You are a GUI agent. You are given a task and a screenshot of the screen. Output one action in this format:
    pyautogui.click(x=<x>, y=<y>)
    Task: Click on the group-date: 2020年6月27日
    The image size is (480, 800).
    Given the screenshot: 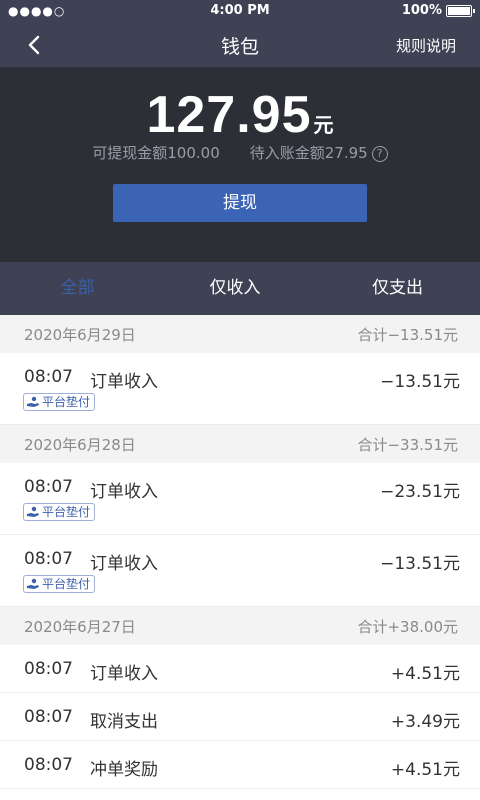 What is the action you would take?
    pyautogui.click(x=80, y=627)
    